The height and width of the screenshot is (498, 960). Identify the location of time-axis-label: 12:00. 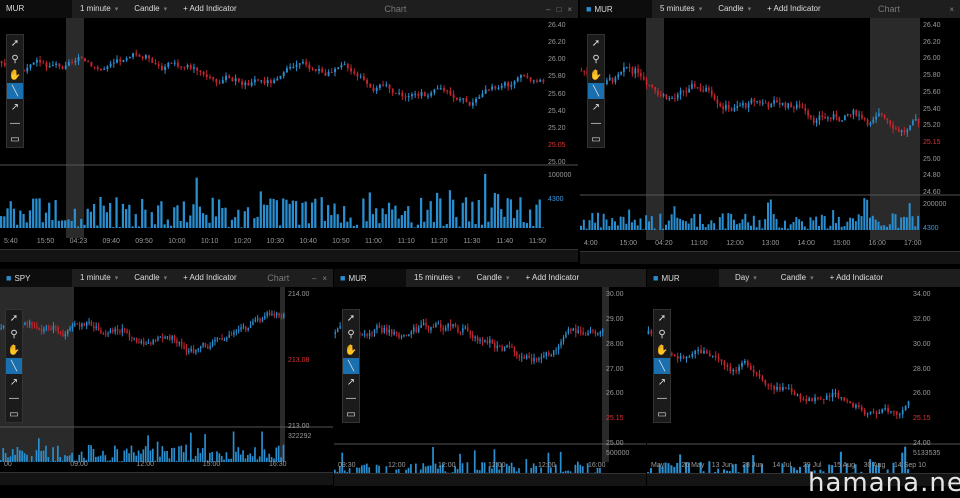
(497, 465).